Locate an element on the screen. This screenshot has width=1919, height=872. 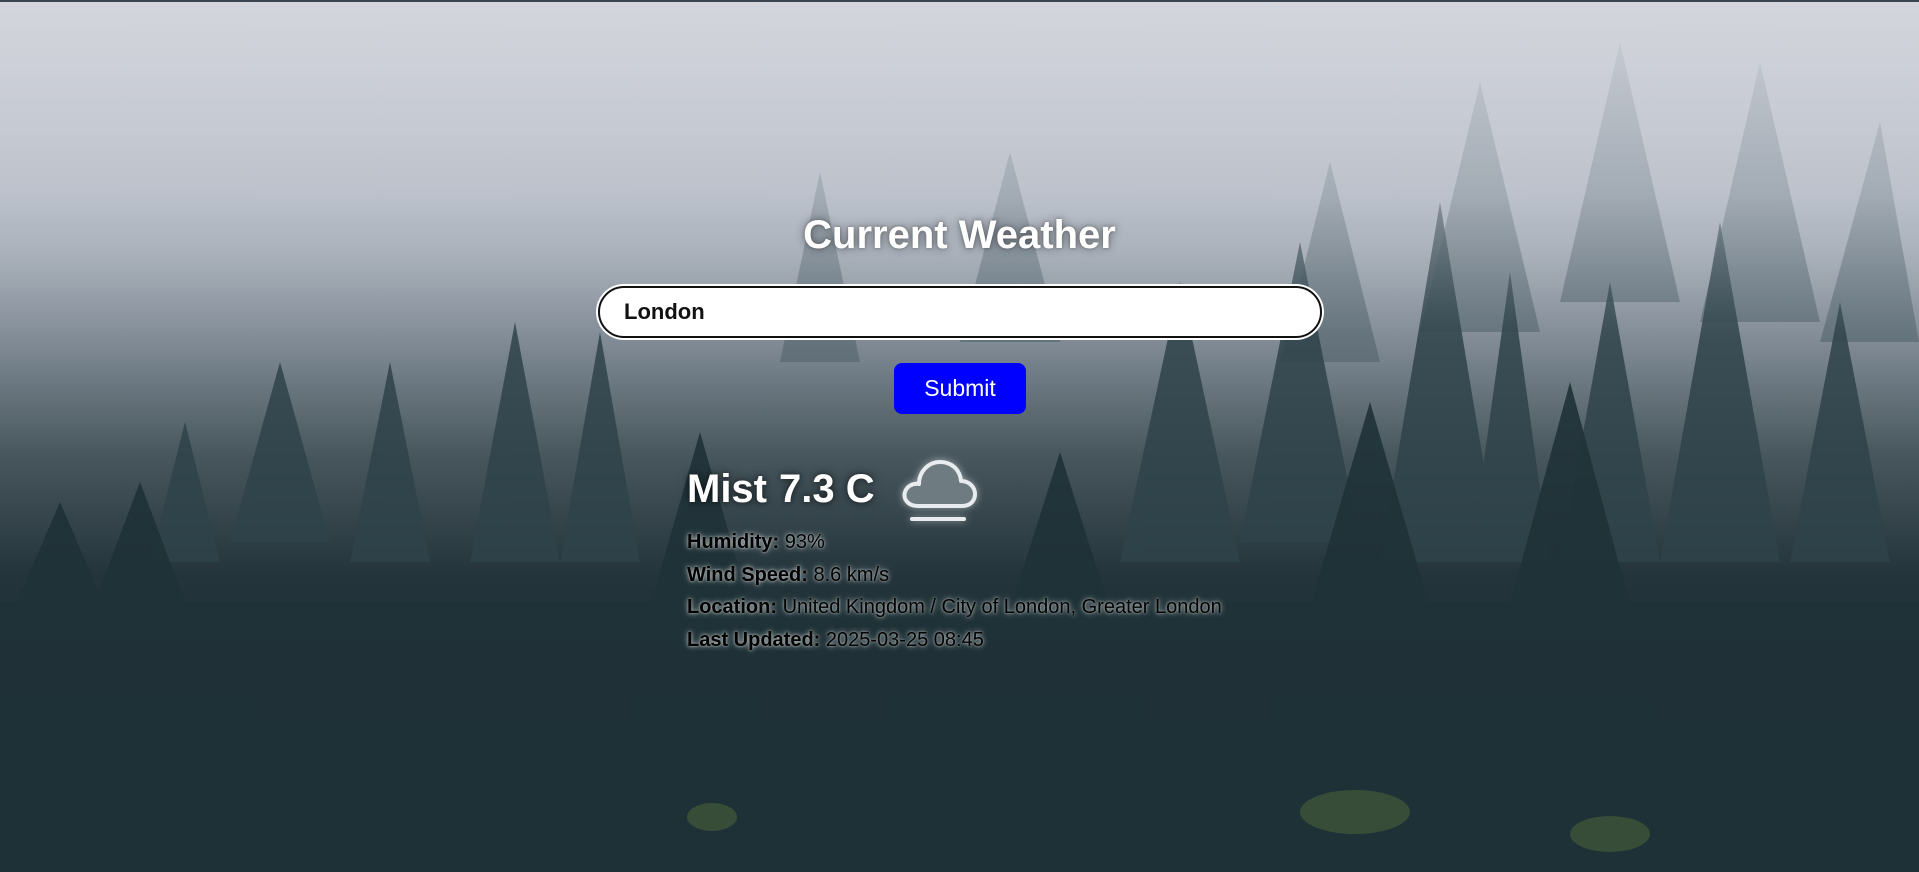
humidity-value: 93% is located at coordinates (804, 542).